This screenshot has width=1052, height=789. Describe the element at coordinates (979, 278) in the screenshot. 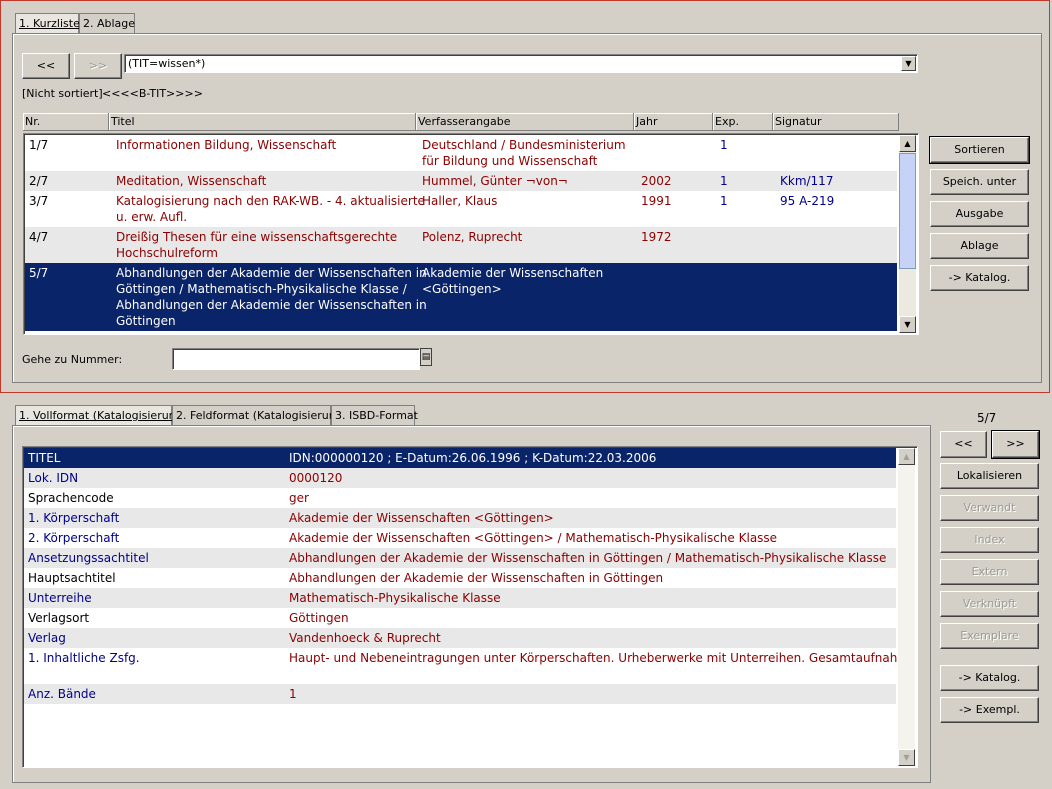

I see `to-katalog-button: -> Katalog.` at that location.